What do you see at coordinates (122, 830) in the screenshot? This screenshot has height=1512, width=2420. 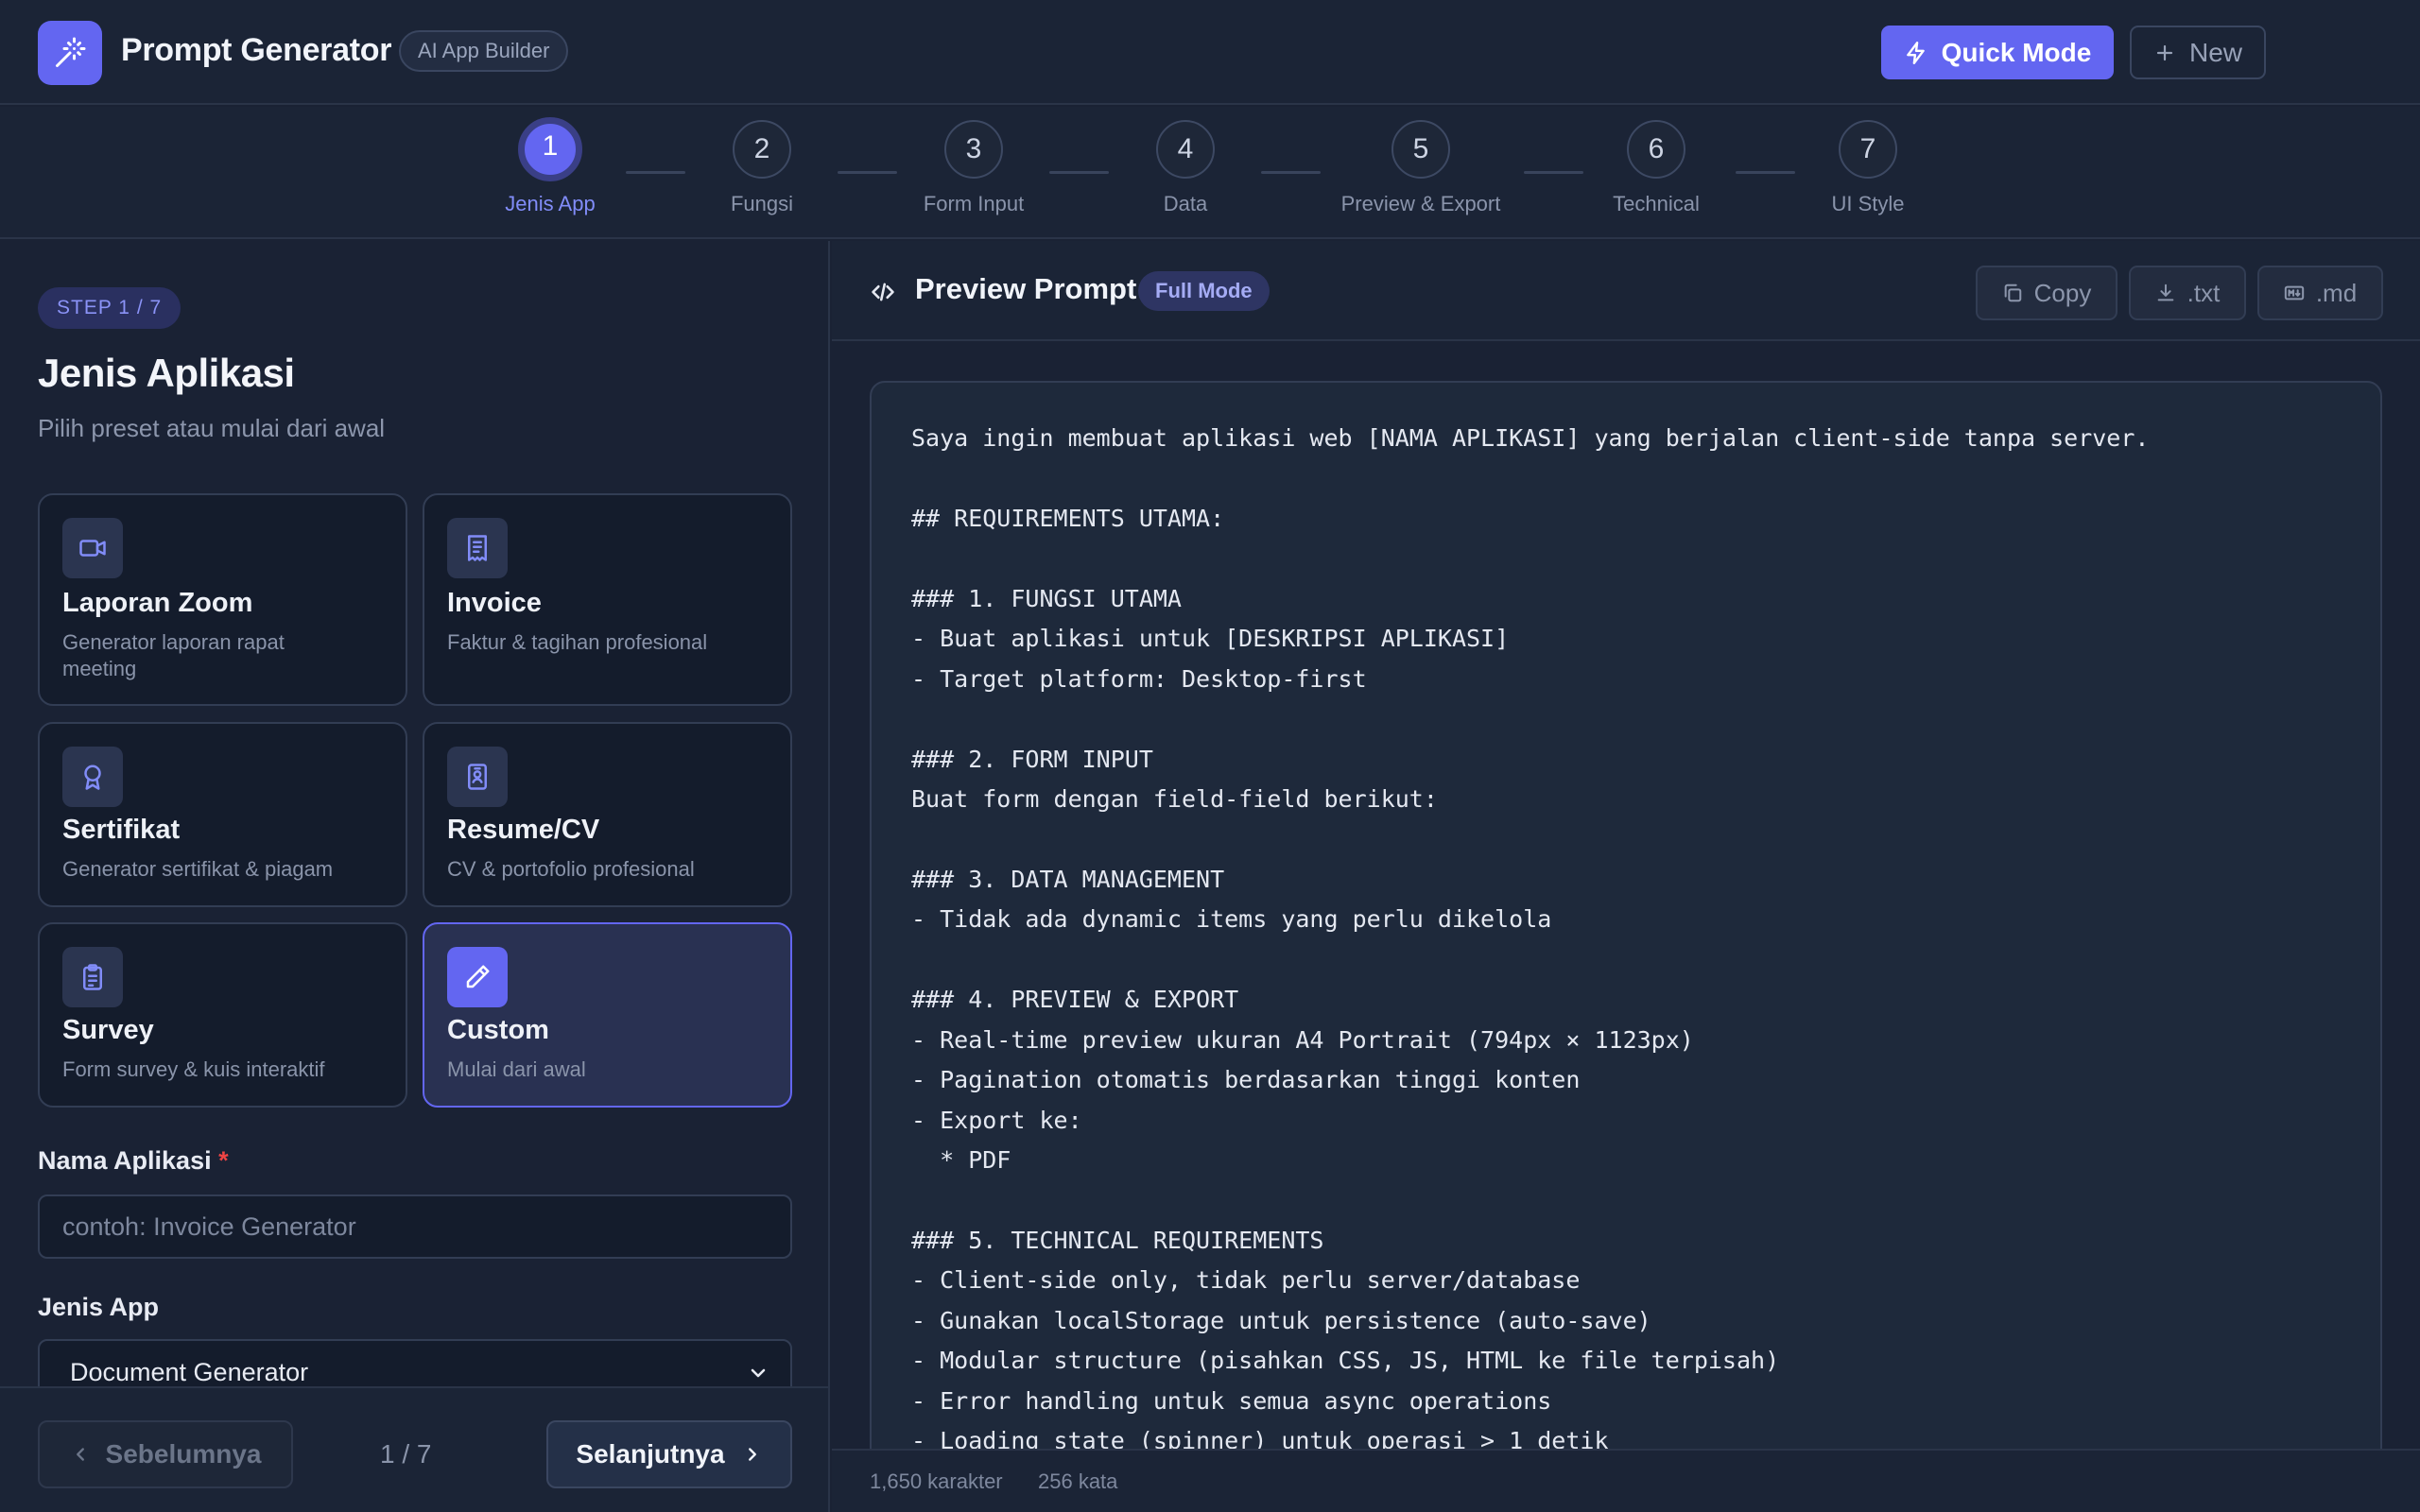 I see `preset-title: Sertifikat` at bounding box center [122, 830].